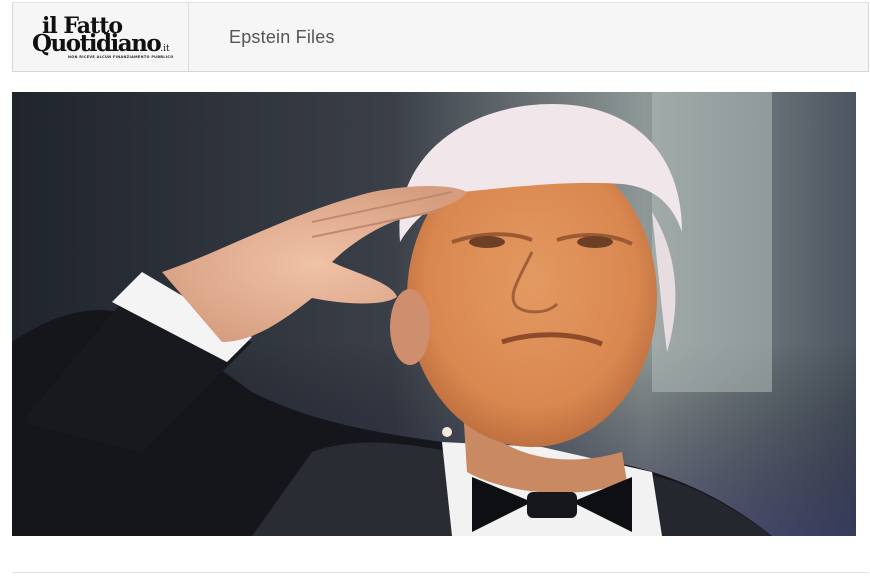 The width and height of the screenshot is (870, 577). I want to click on logo-tagline: NON RICEVE ALCUN FINANZIAMENTO PUBBLICO, so click(121, 57).